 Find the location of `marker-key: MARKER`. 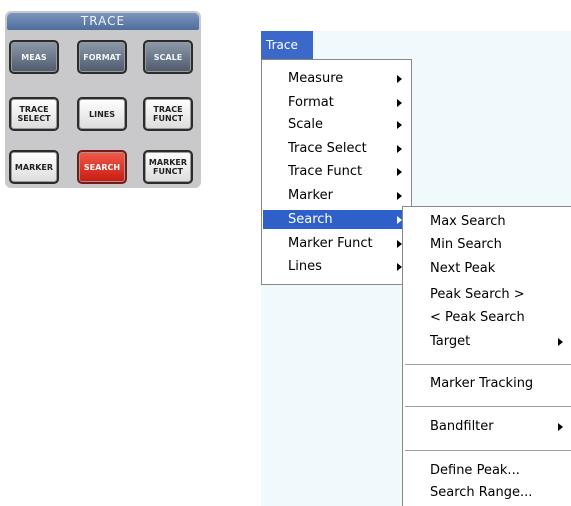

marker-key: MARKER is located at coordinates (34, 167).